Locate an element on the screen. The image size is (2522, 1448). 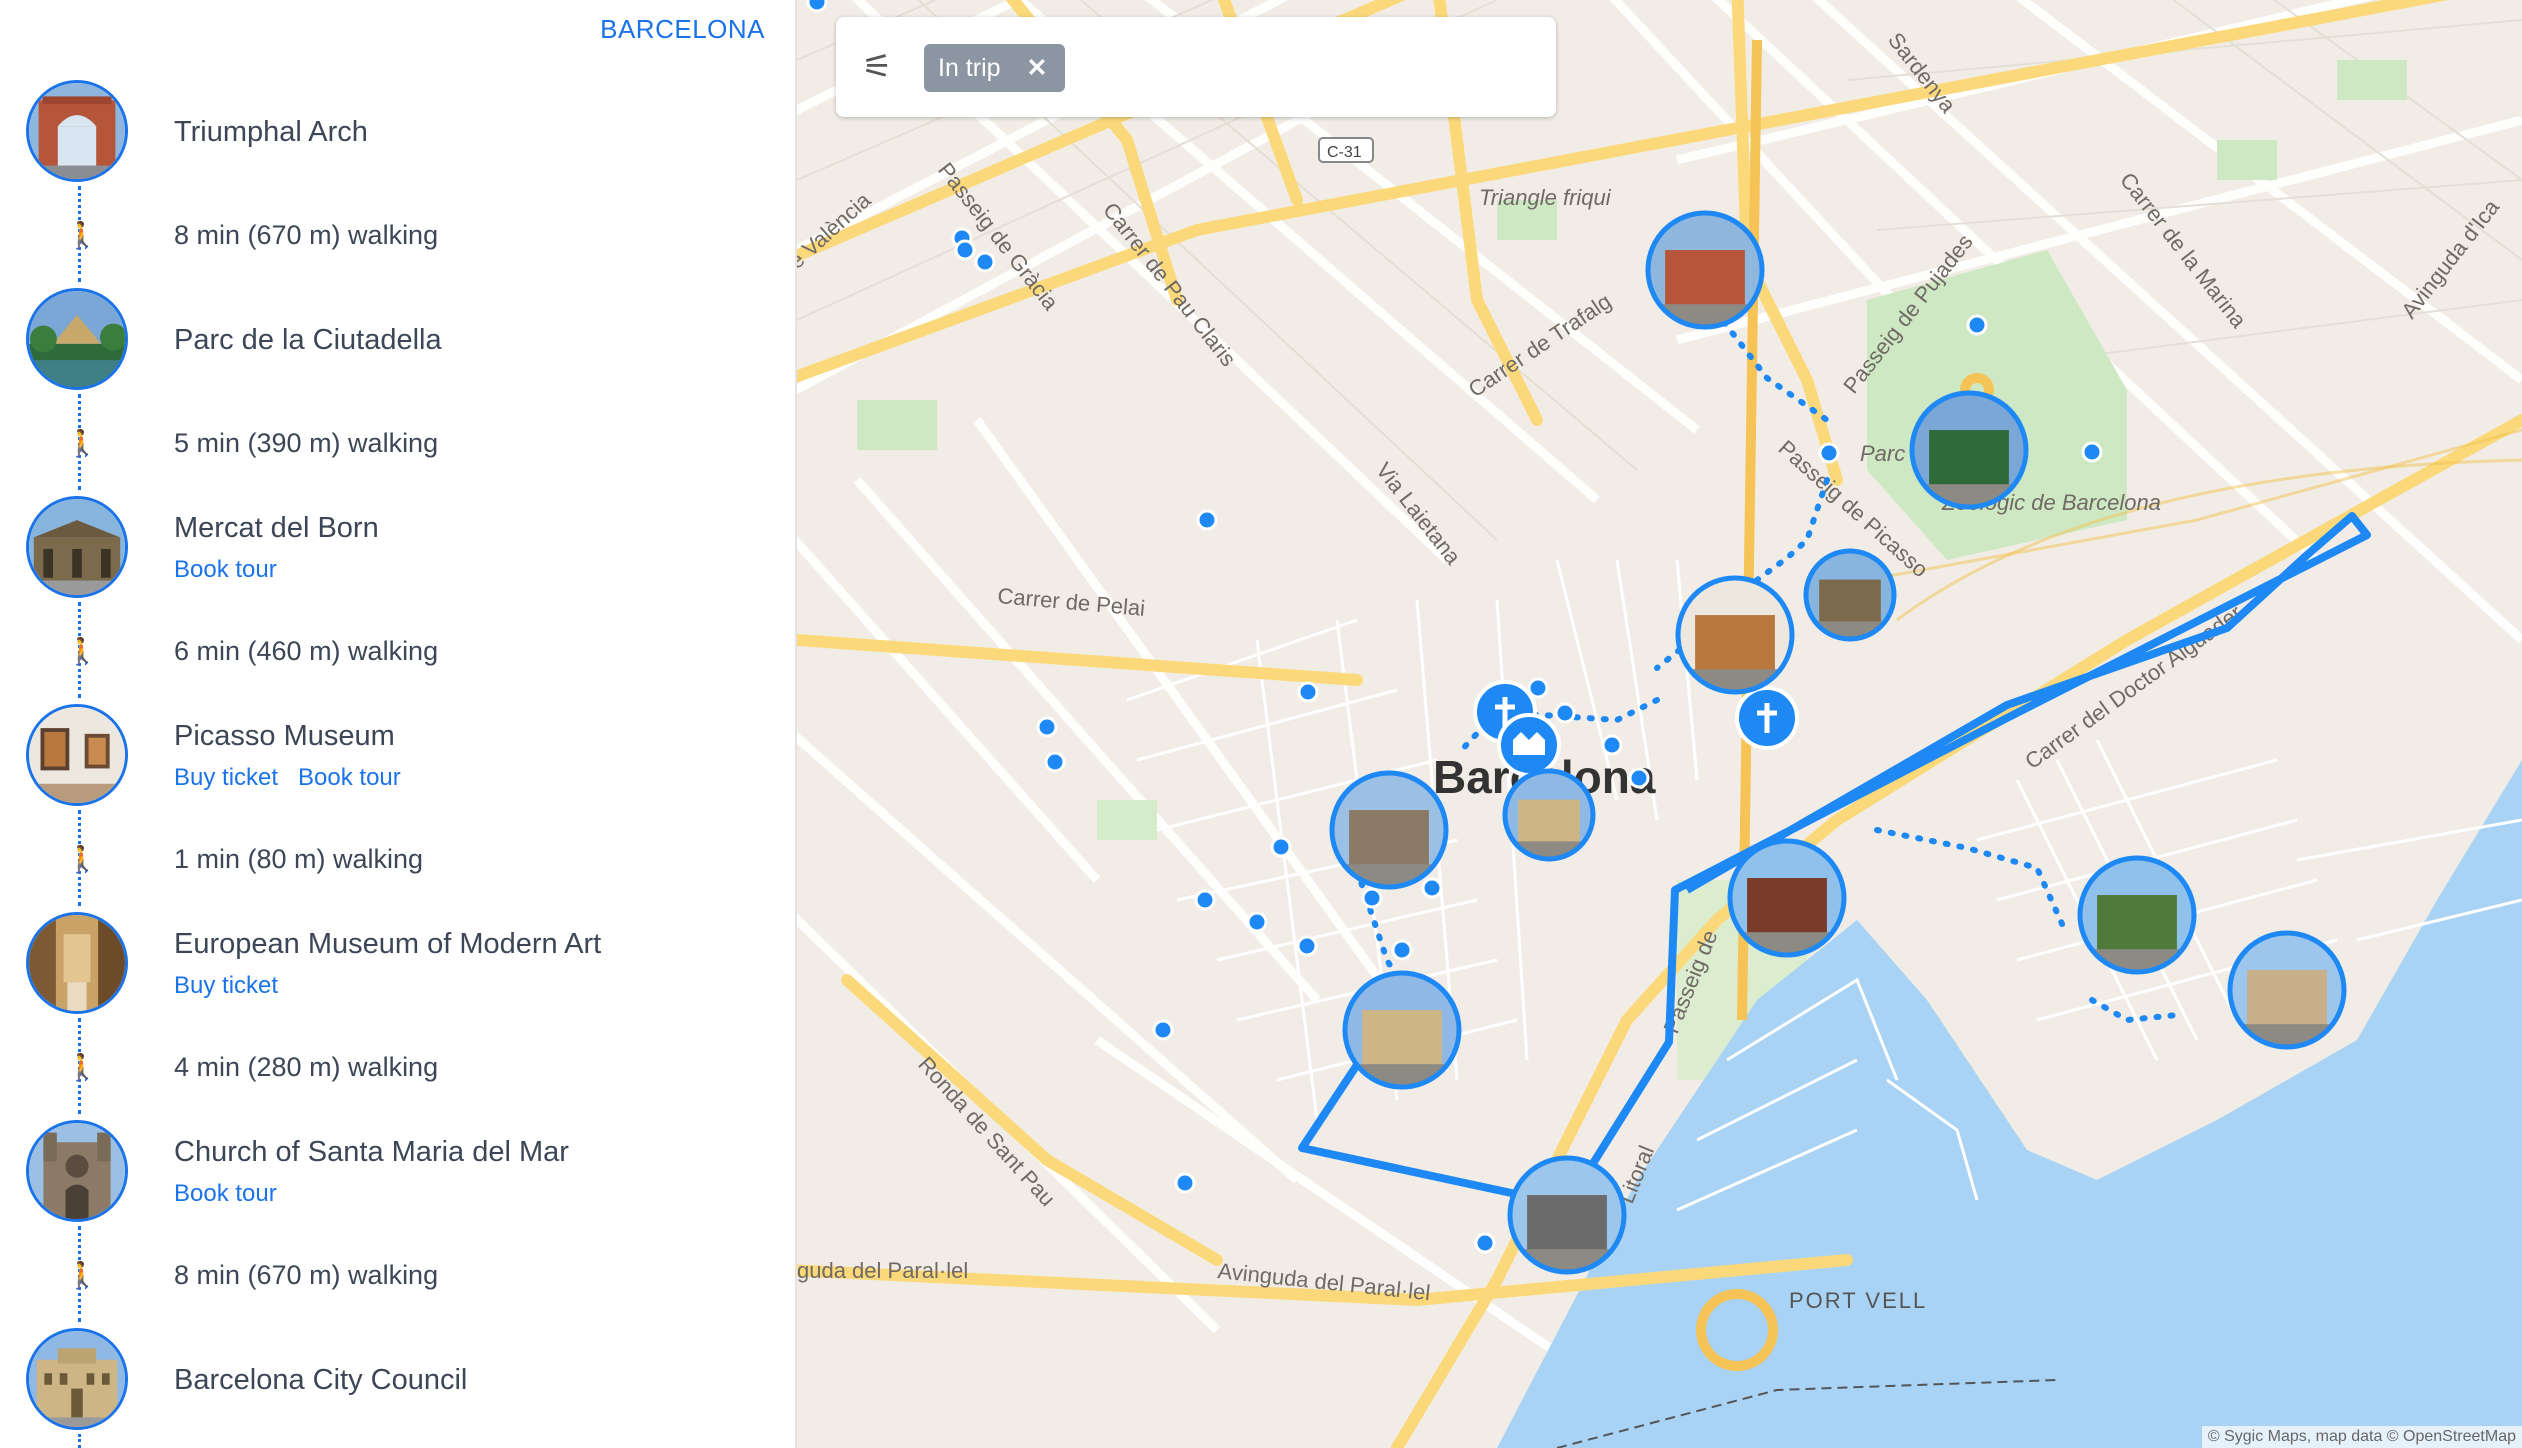
building-pin-icon is located at coordinates (1529, 745).